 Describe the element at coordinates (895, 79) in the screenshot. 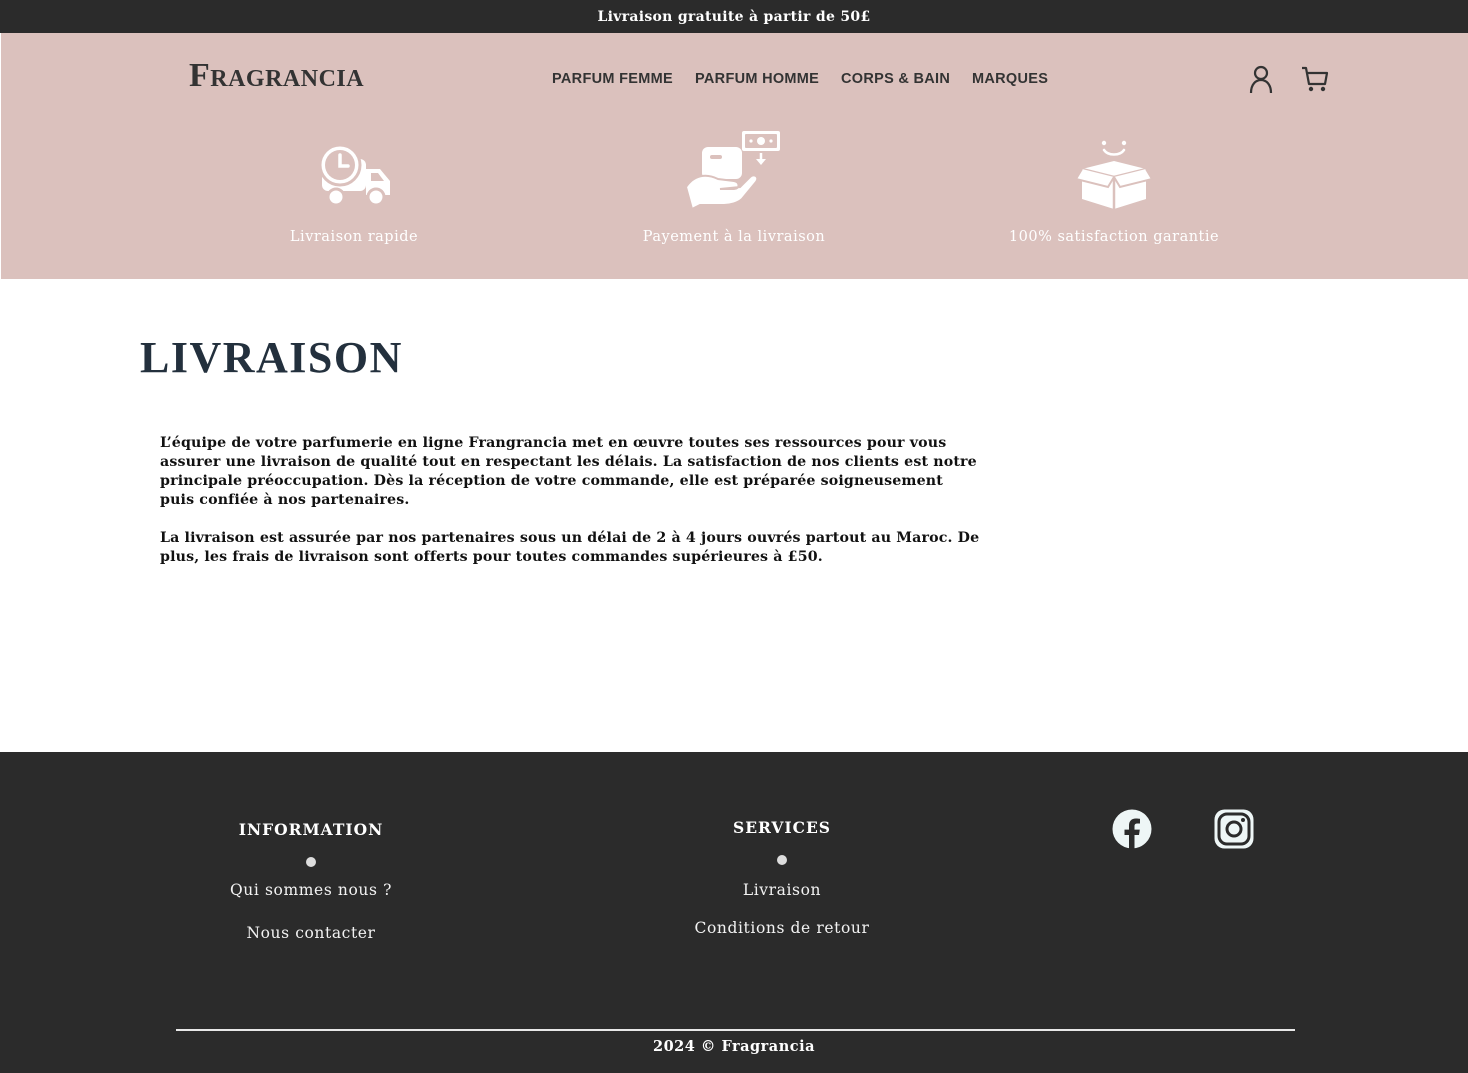

I see `nav-item-corps-bain: CORPS & BAIN` at that location.